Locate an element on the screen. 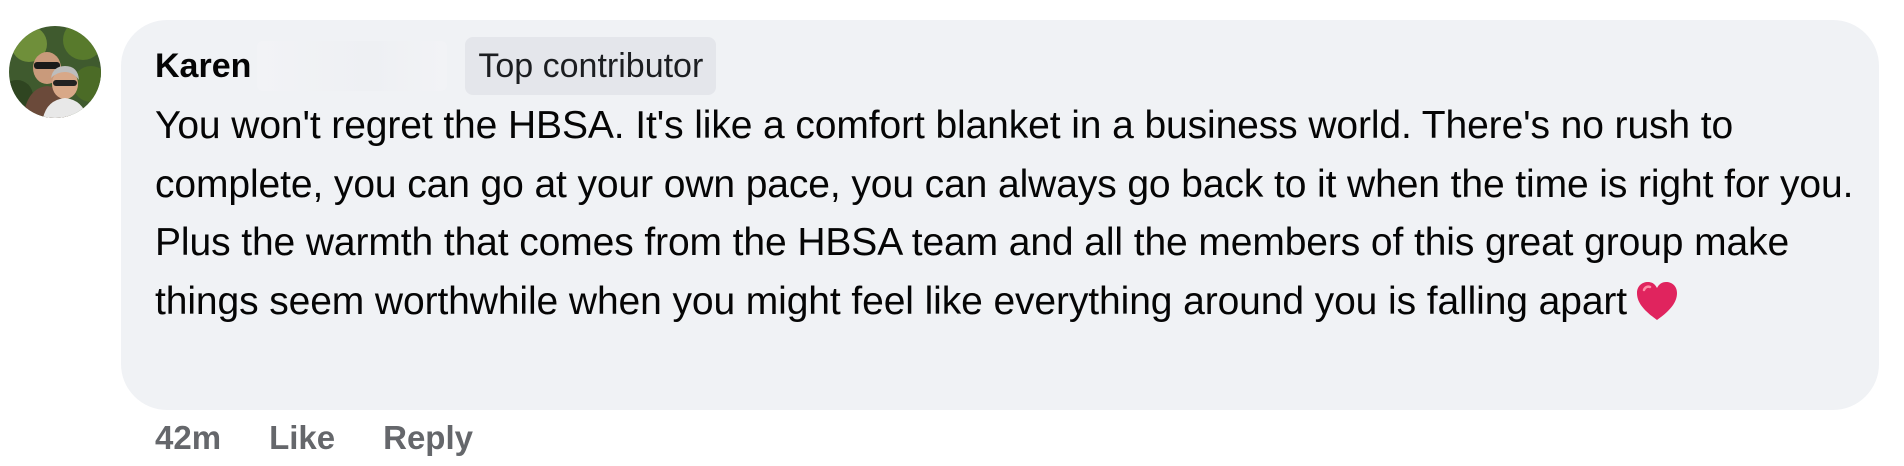  comment-actions: 42m Like Reply is located at coordinates (314, 438).